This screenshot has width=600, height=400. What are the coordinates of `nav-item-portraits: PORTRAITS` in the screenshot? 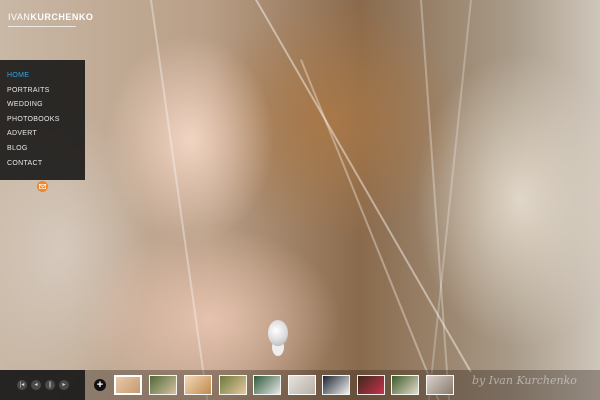 It's located at (28, 90).